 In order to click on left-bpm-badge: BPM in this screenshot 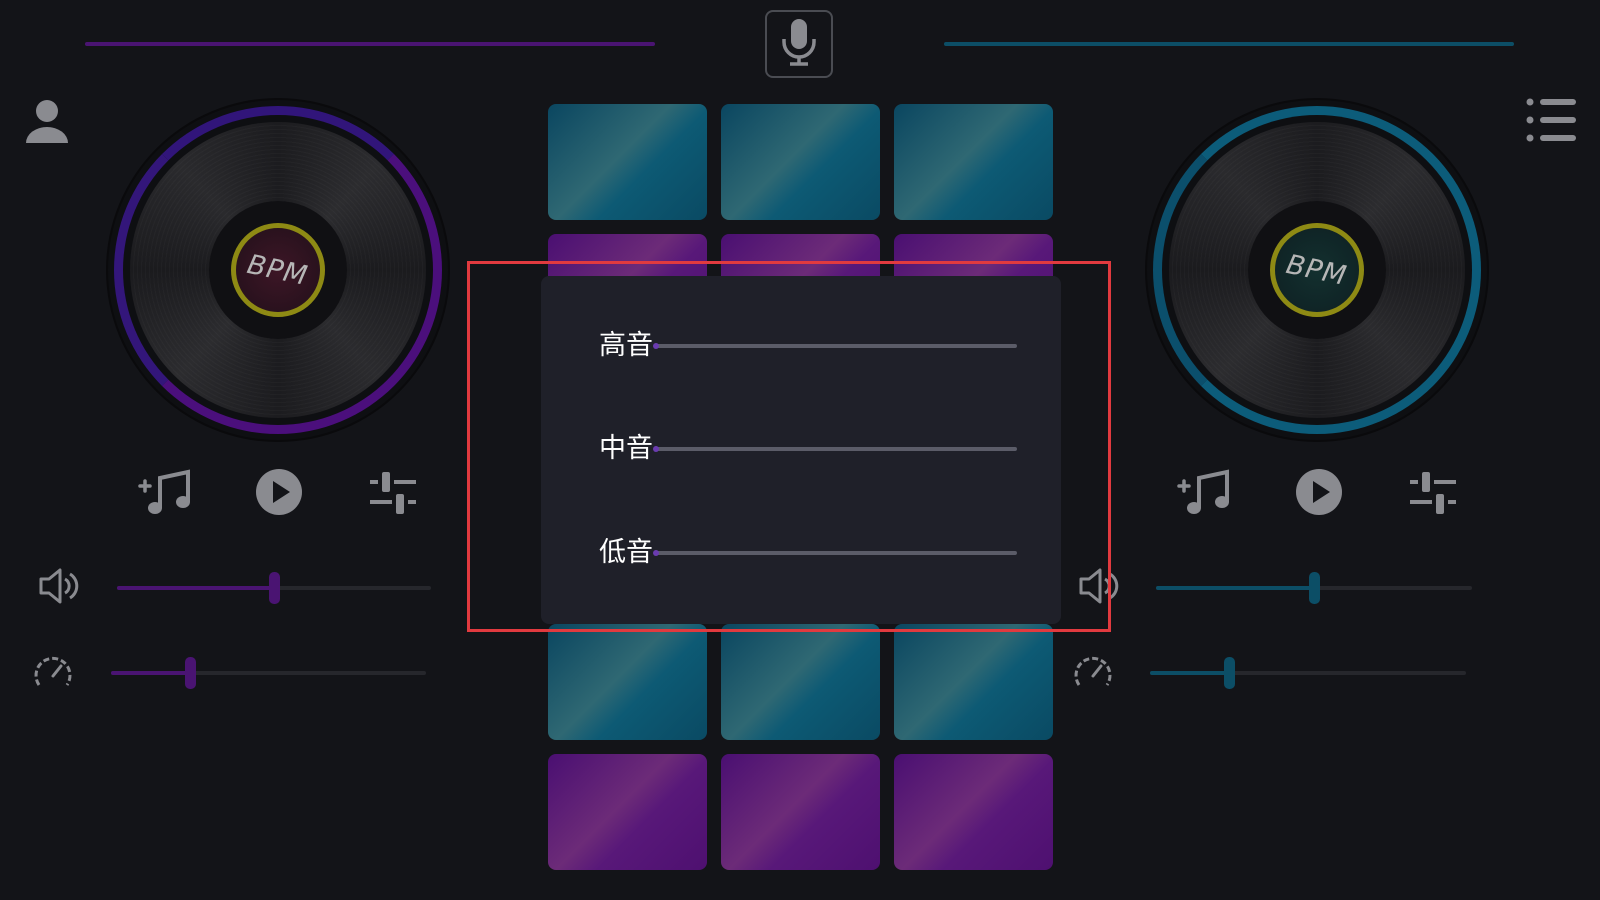, I will do `click(278, 270)`.